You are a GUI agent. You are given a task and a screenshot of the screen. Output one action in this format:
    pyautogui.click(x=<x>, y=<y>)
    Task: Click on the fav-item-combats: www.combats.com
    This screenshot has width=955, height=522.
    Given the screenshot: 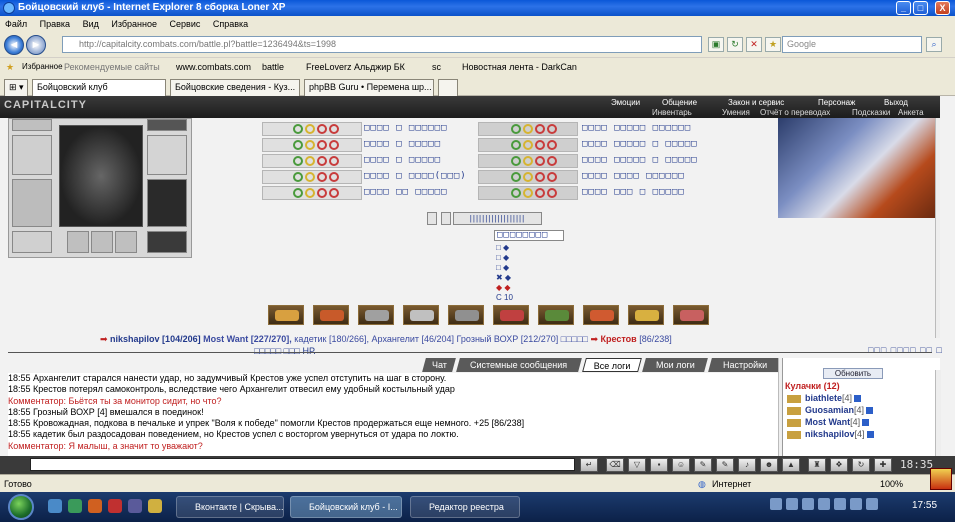 What is the action you would take?
    pyautogui.click(x=213, y=67)
    